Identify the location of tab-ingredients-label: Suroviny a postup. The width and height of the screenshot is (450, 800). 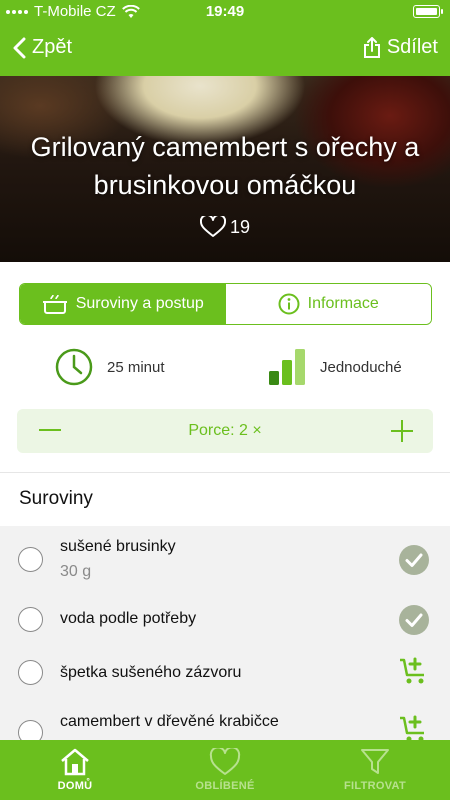
(139, 303).